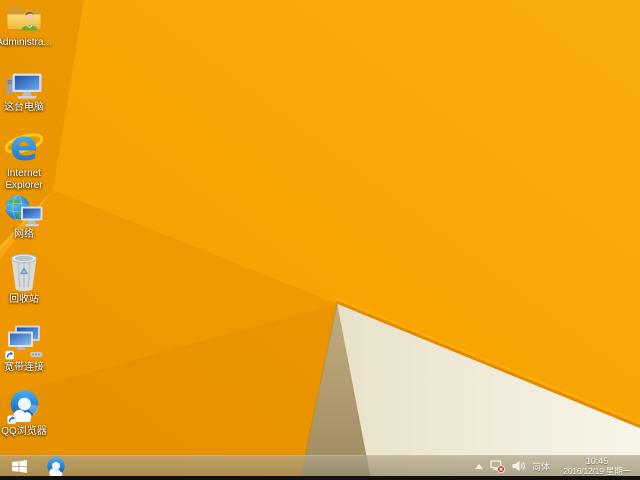  Describe the element at coordinates (320, 465) in the screenshot. I see `taskbar: 简体 10:45 2016/12/19 星期一` at that location.